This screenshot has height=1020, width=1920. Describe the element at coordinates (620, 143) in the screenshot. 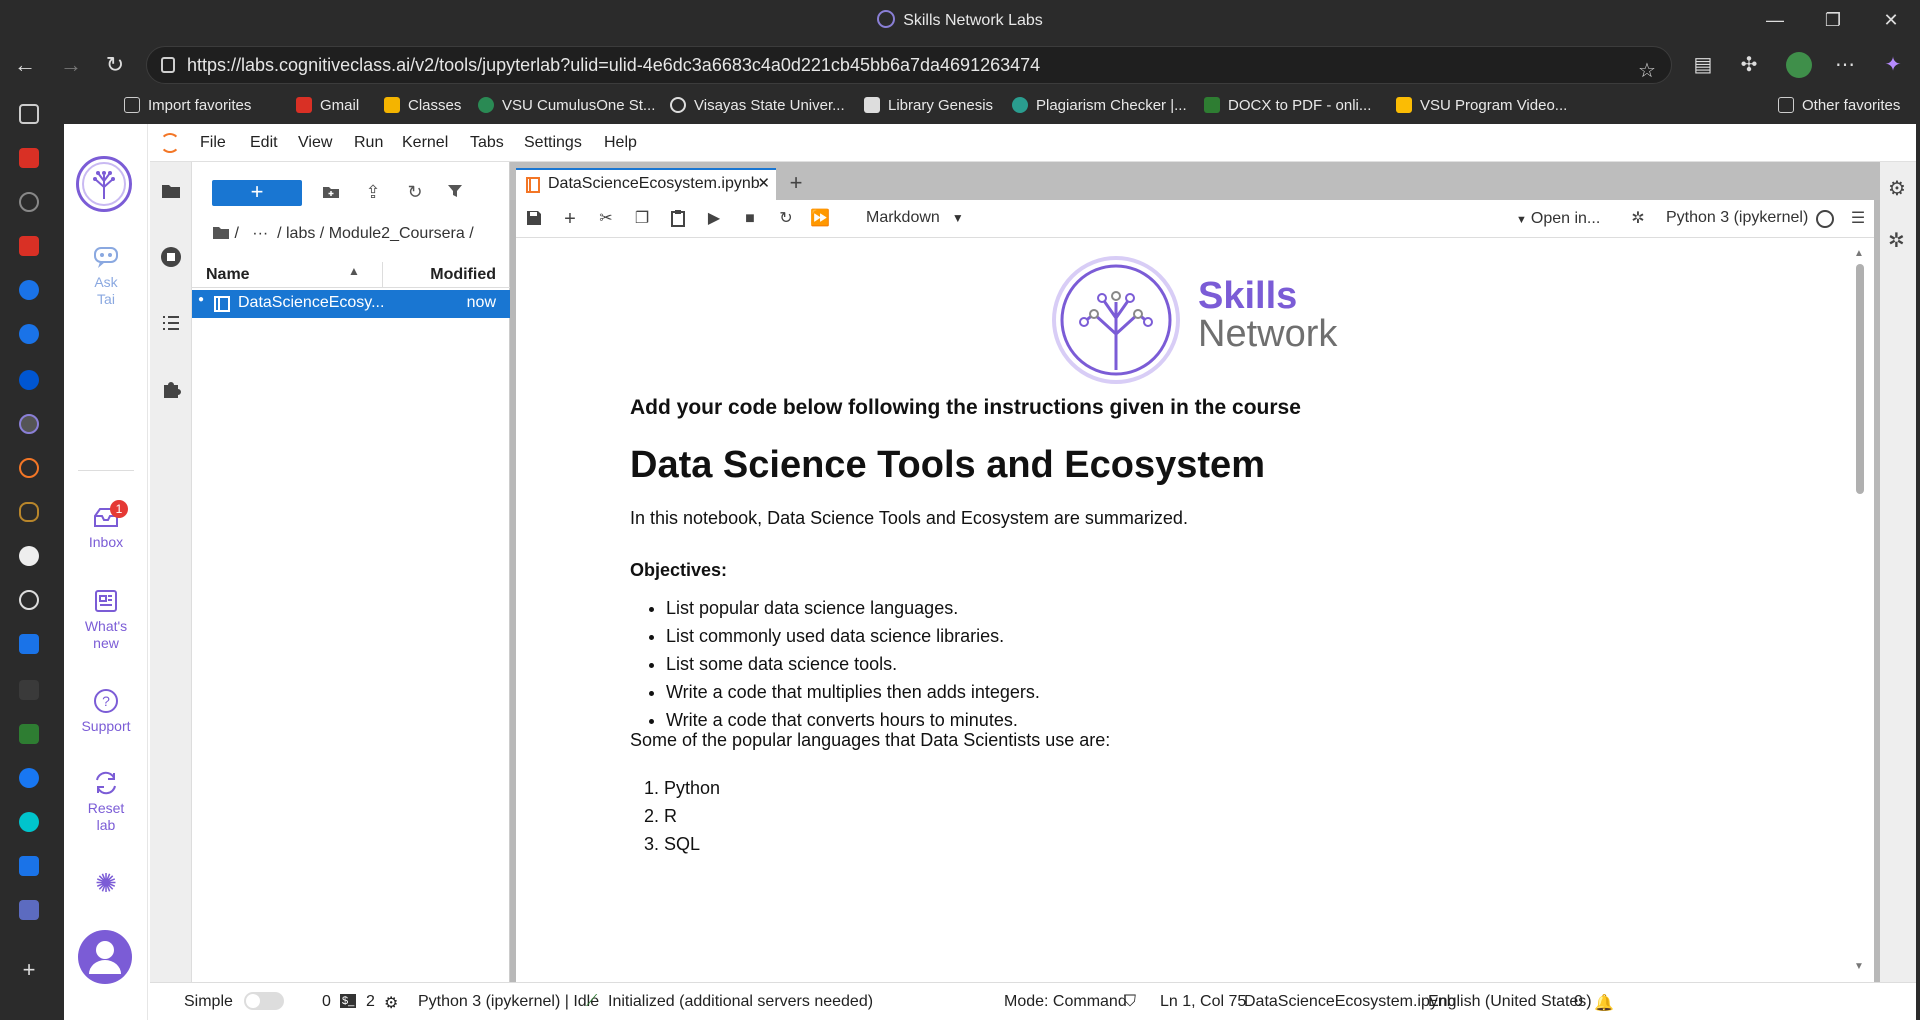

I see `menu-help: Help` at that location.